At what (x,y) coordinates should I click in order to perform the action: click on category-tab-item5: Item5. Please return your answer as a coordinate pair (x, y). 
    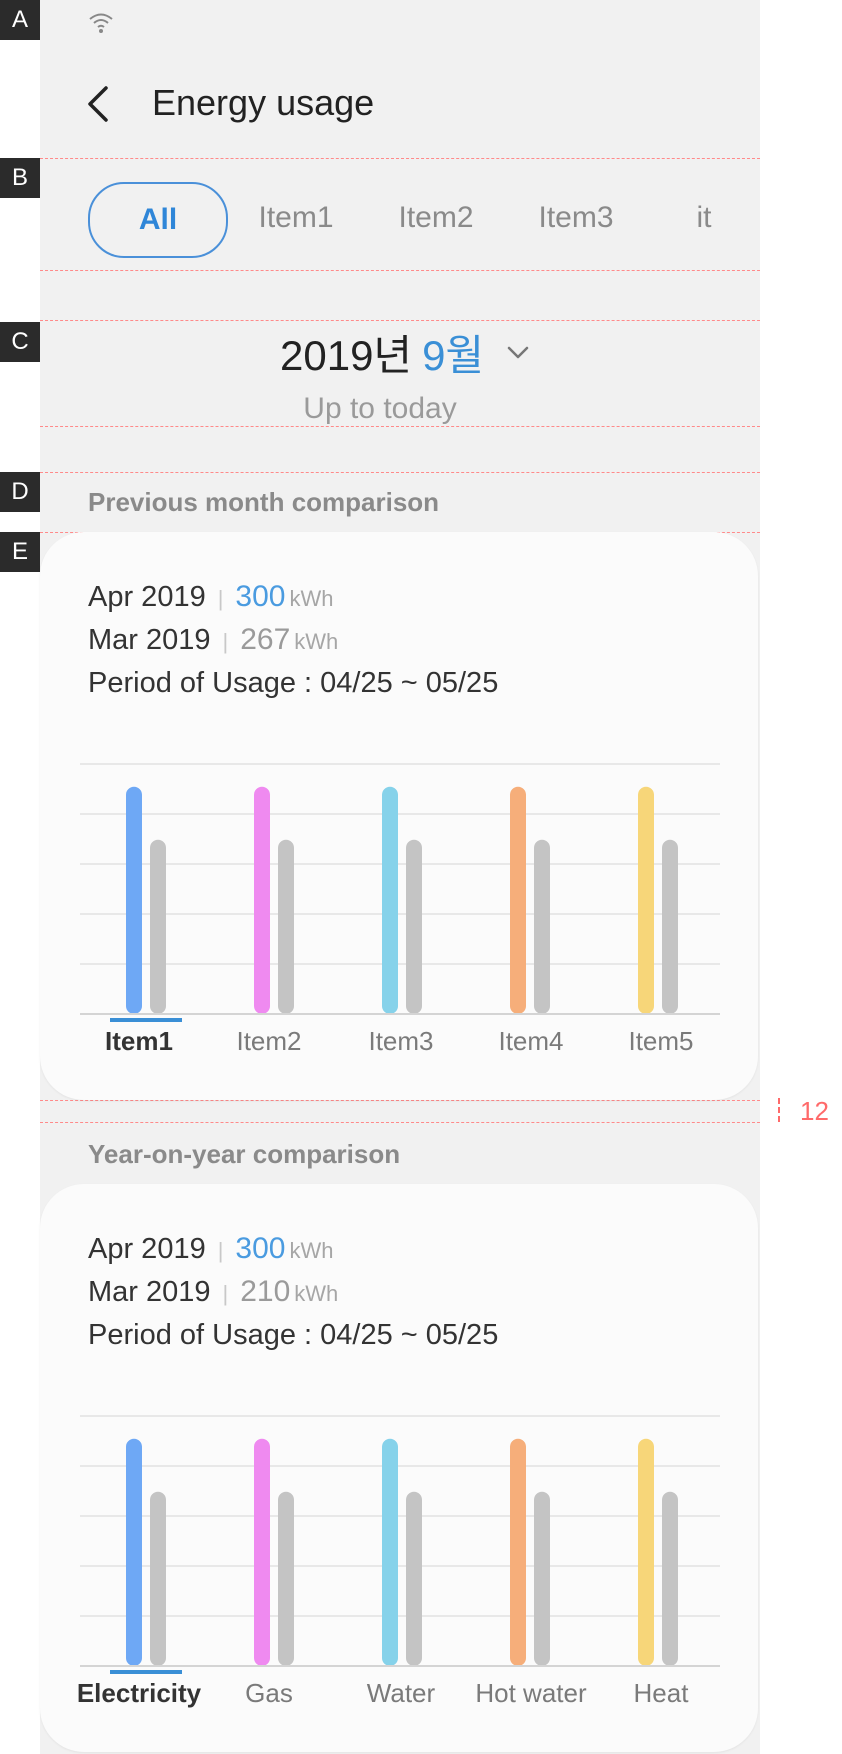
    Looking at the image, I should click on (661, 1041).